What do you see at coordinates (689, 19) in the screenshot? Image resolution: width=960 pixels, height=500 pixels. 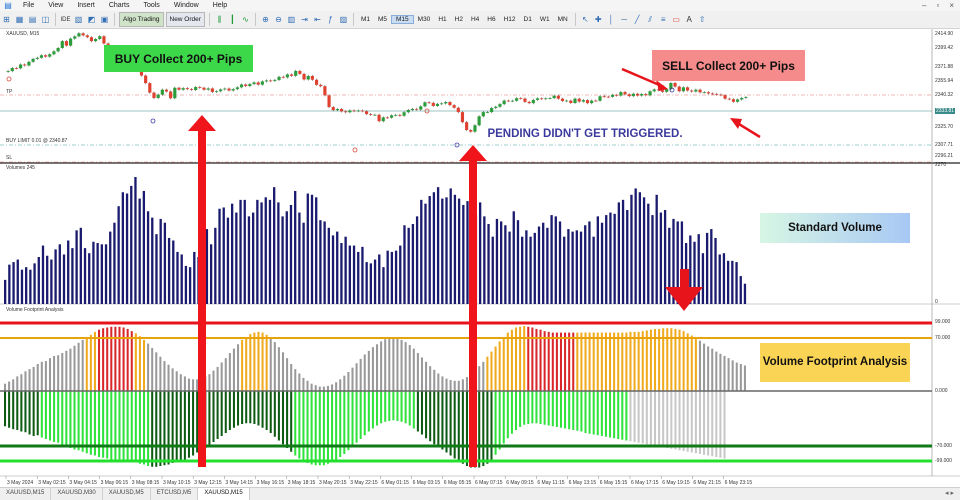 I see `text-icon: A` at bounding box center [689, 19].